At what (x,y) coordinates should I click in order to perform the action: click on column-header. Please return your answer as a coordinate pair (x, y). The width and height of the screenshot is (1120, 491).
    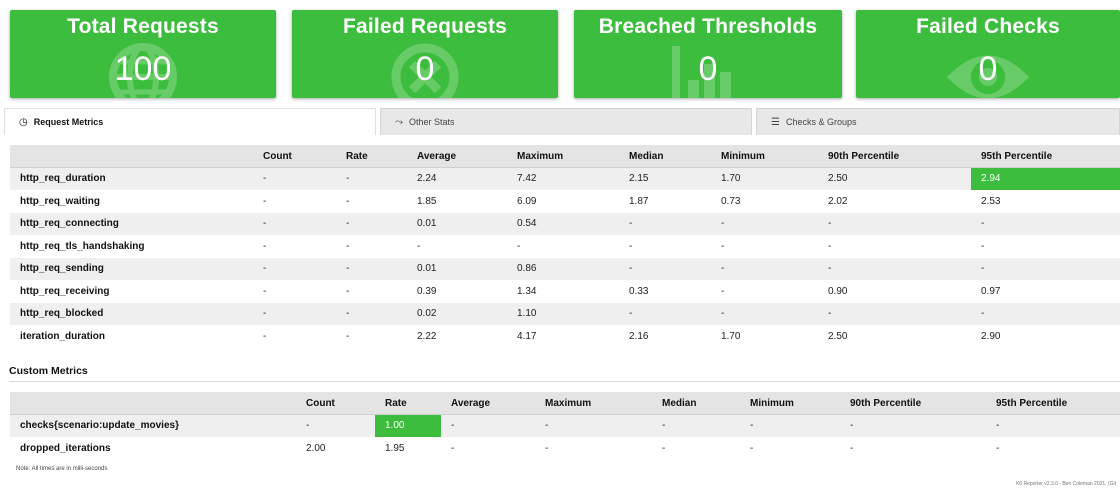
    Looking at the image, I should click on (153, 403).